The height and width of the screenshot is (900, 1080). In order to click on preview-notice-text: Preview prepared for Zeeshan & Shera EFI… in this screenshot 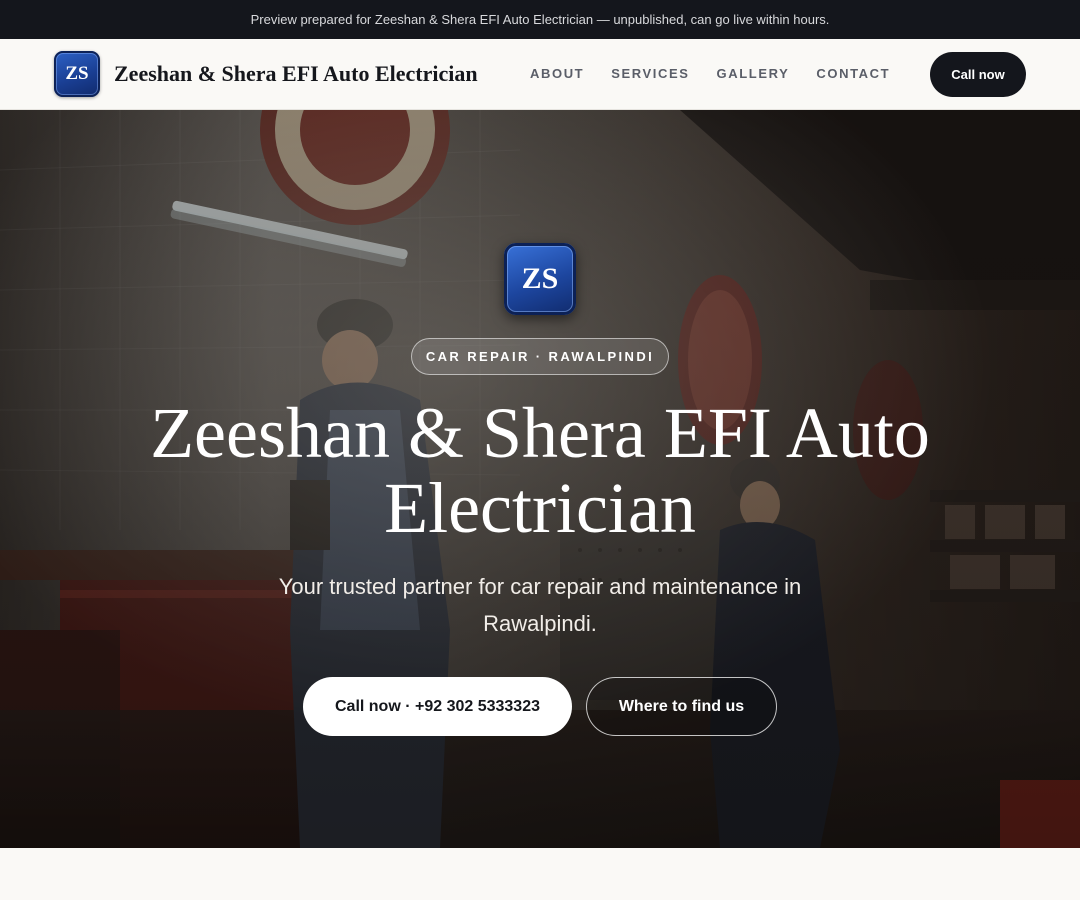, I will do `click(540, 19)`.